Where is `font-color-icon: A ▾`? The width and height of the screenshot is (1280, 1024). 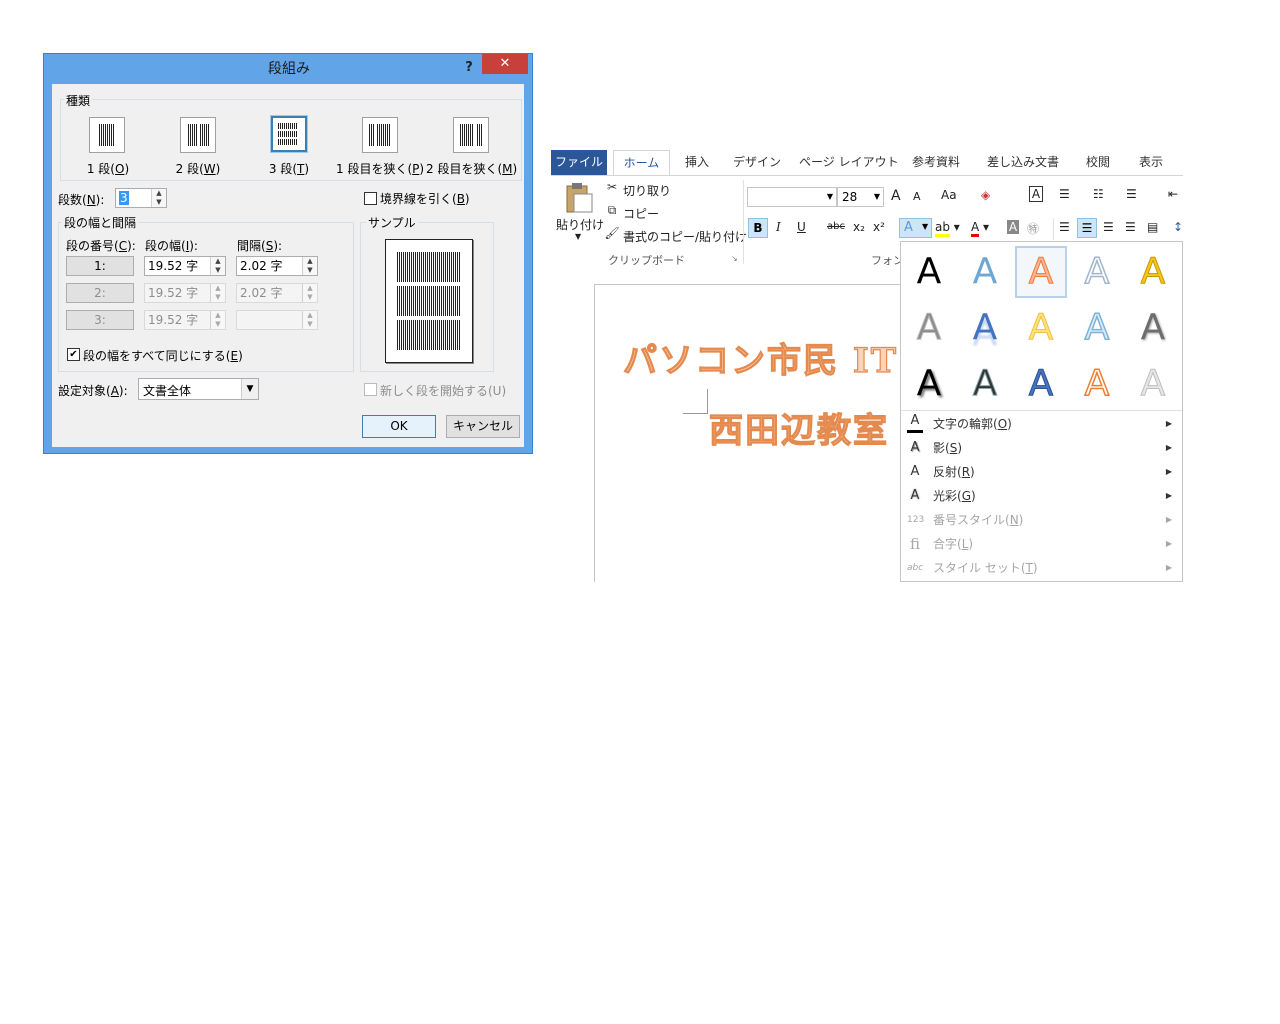 font-color-icon: A ▾ is located at coordinates (980, 228).